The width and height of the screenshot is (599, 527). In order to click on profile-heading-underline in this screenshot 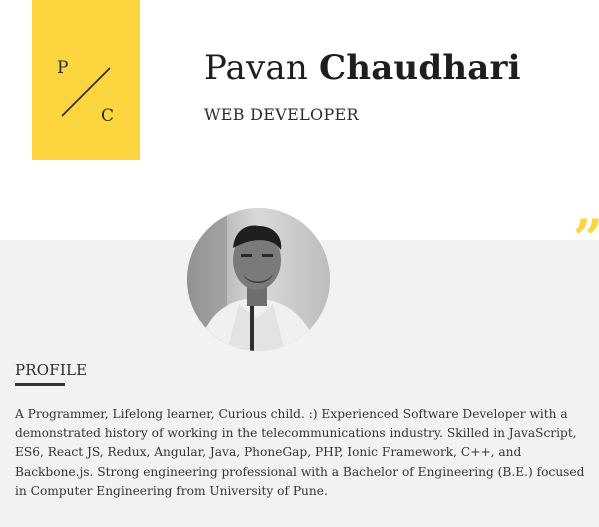, I will do `click(40, 384)`.